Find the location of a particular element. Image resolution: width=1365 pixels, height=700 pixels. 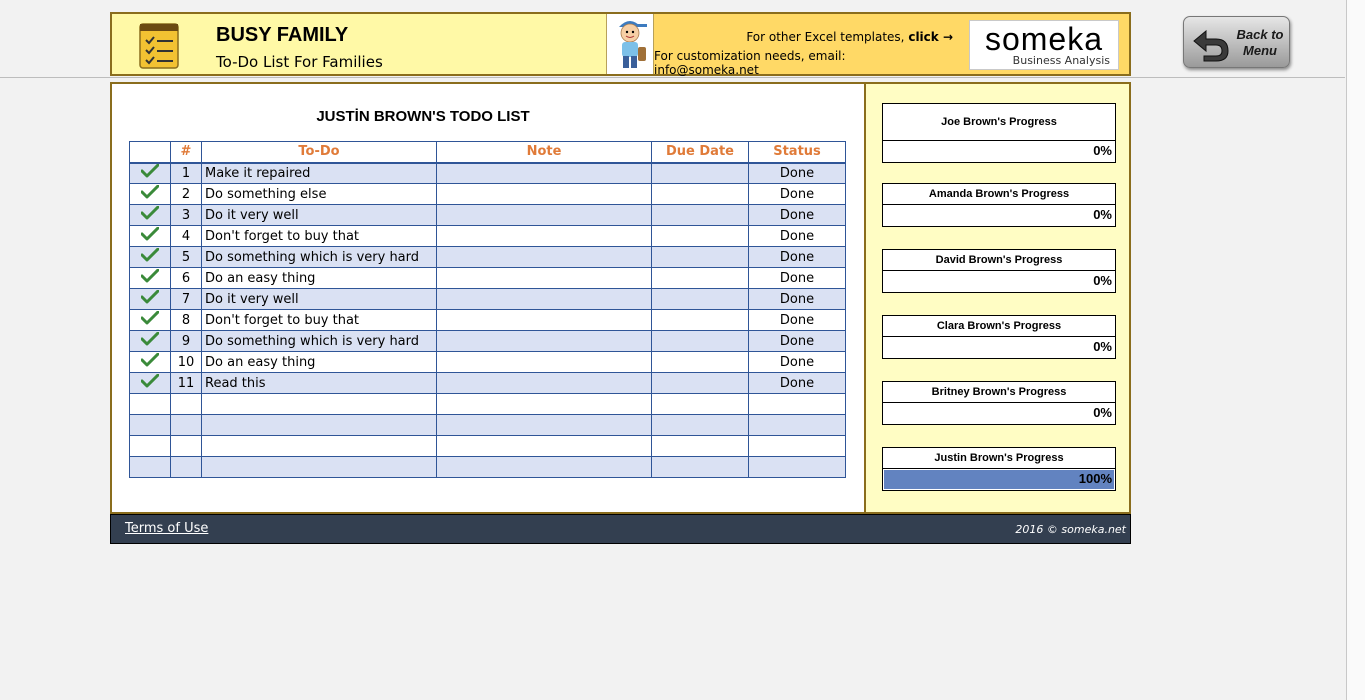

row-number-cell: 6 is located at coordinates (186, 278).